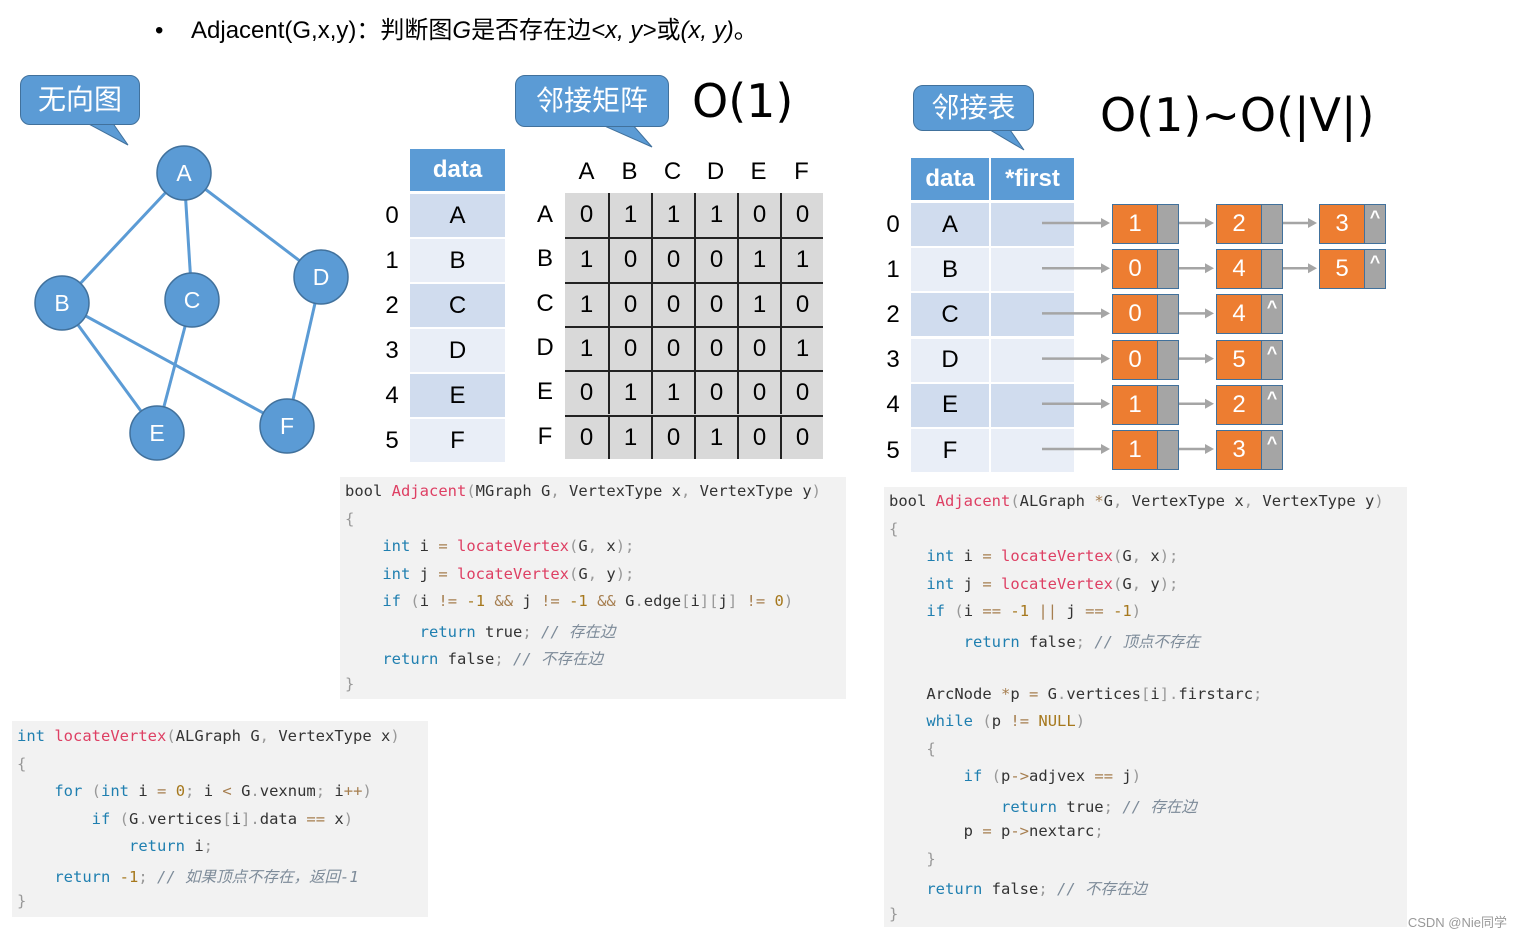 The height and width of the screenshot is (939, 1521). I want to click on matrix-row-label: D, so click(545, 348).